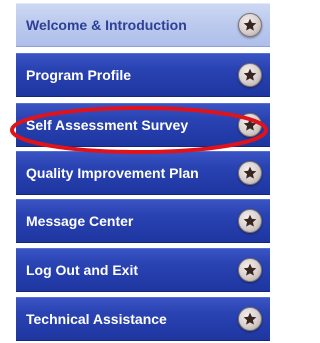  What do you see at coordinates (80, 221) in the screenshot?
I see `nav-item-label: Message Center` at bounding box center [80, 221].